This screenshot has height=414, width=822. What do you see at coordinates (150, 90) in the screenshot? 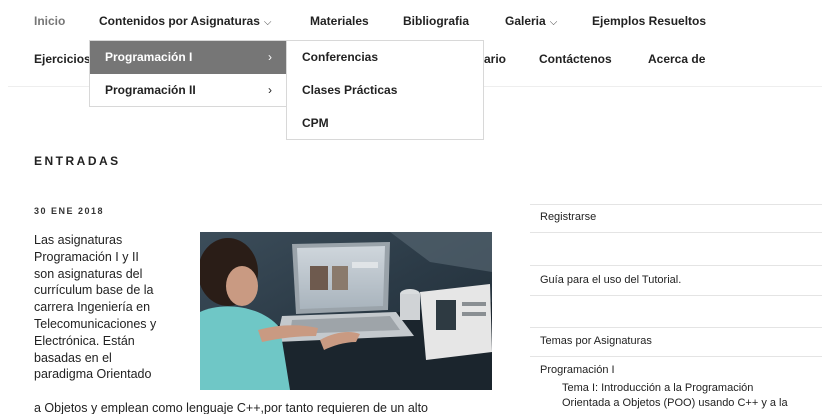
I see `dropdown-item-label: Programación II` at bounding box center [150, 90].